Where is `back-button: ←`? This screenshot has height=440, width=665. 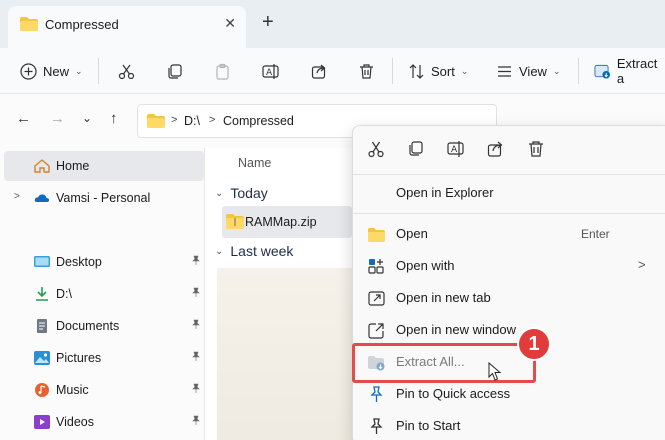
back-button: ← is located at coordinates (23, 118).